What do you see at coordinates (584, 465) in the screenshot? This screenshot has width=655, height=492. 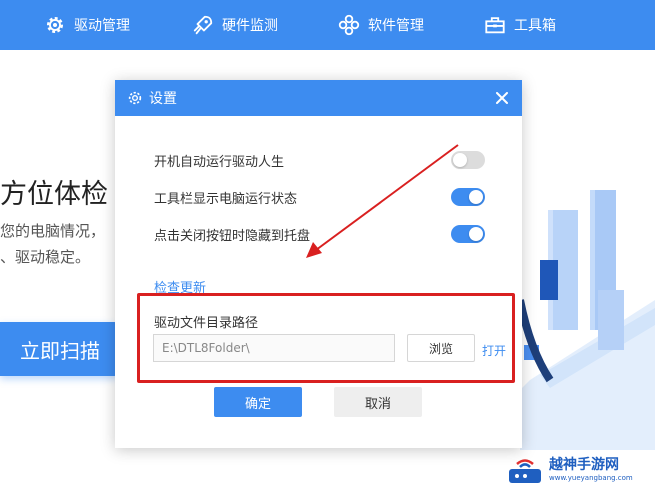 I see `watermark-title: 越神手游网` at bounding box center [584, 465].